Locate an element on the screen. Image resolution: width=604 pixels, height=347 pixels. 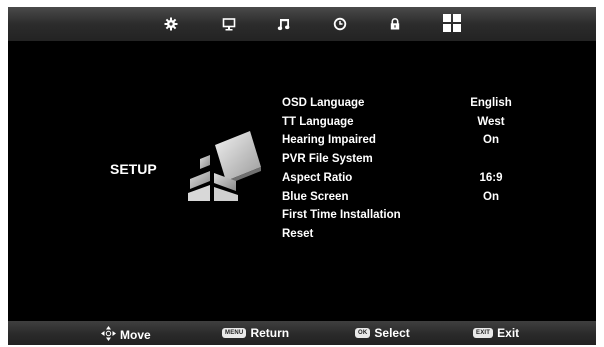
ok-key-icon: OK is located at coordinates (363, 333).